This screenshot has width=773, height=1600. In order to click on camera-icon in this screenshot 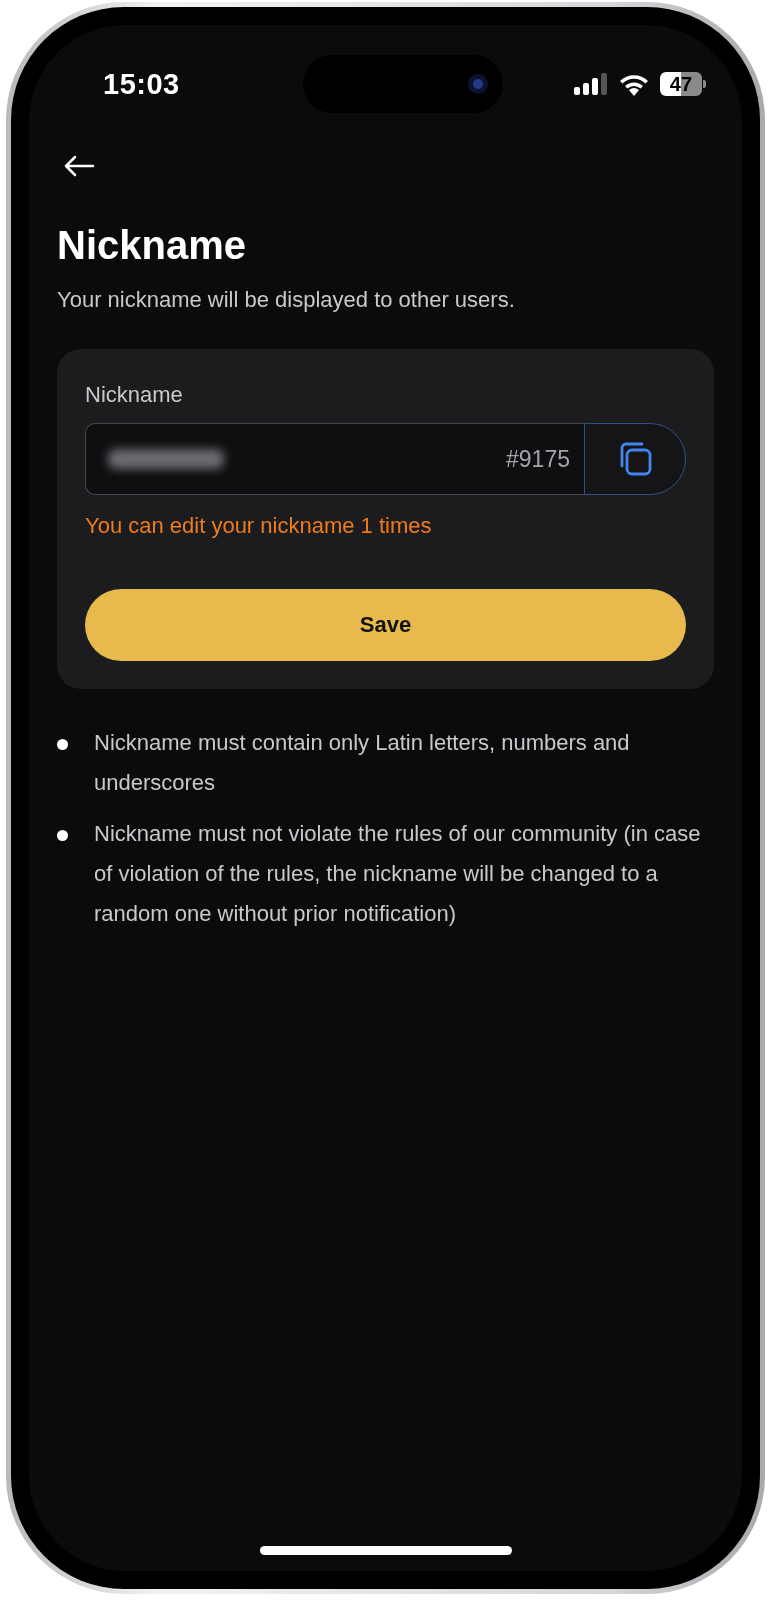, I will do `click(477, 84)`.